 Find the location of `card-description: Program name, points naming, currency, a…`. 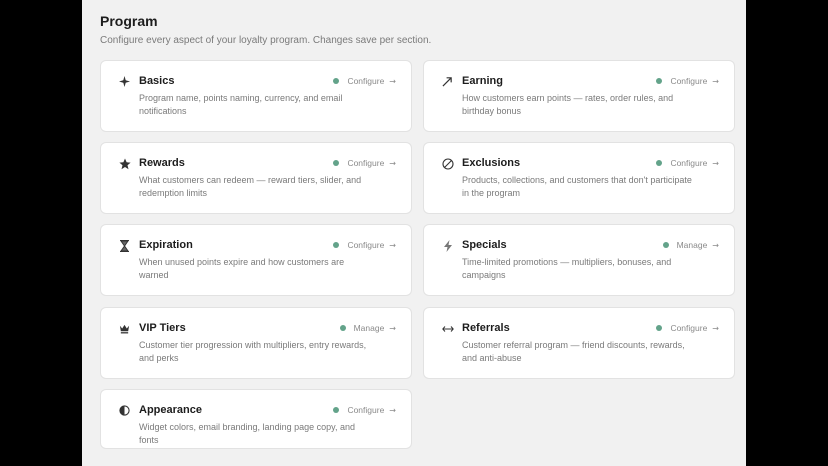

card-description: Program name, points naming, currency, a… is located at coordinates (241, 104).